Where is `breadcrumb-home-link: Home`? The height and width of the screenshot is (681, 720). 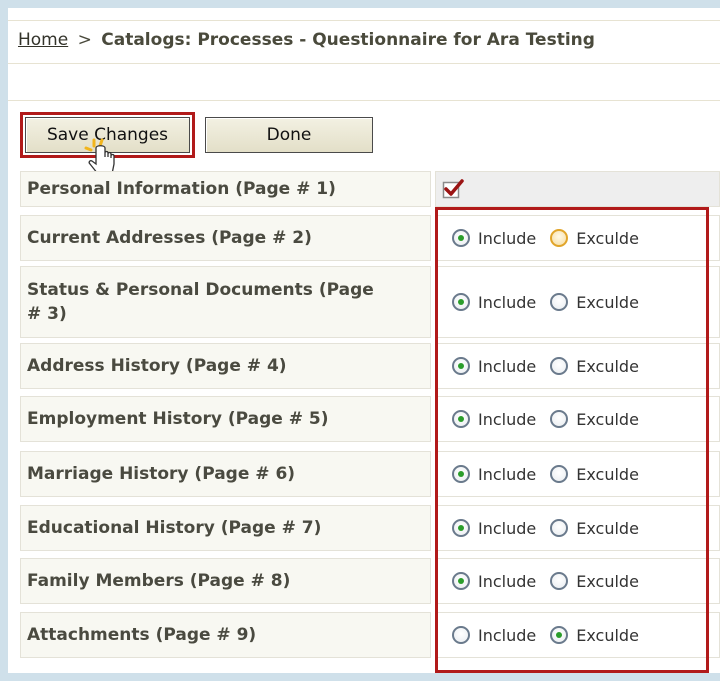 breadcrumb-home-link: Home is located at coordinates (43, 40).